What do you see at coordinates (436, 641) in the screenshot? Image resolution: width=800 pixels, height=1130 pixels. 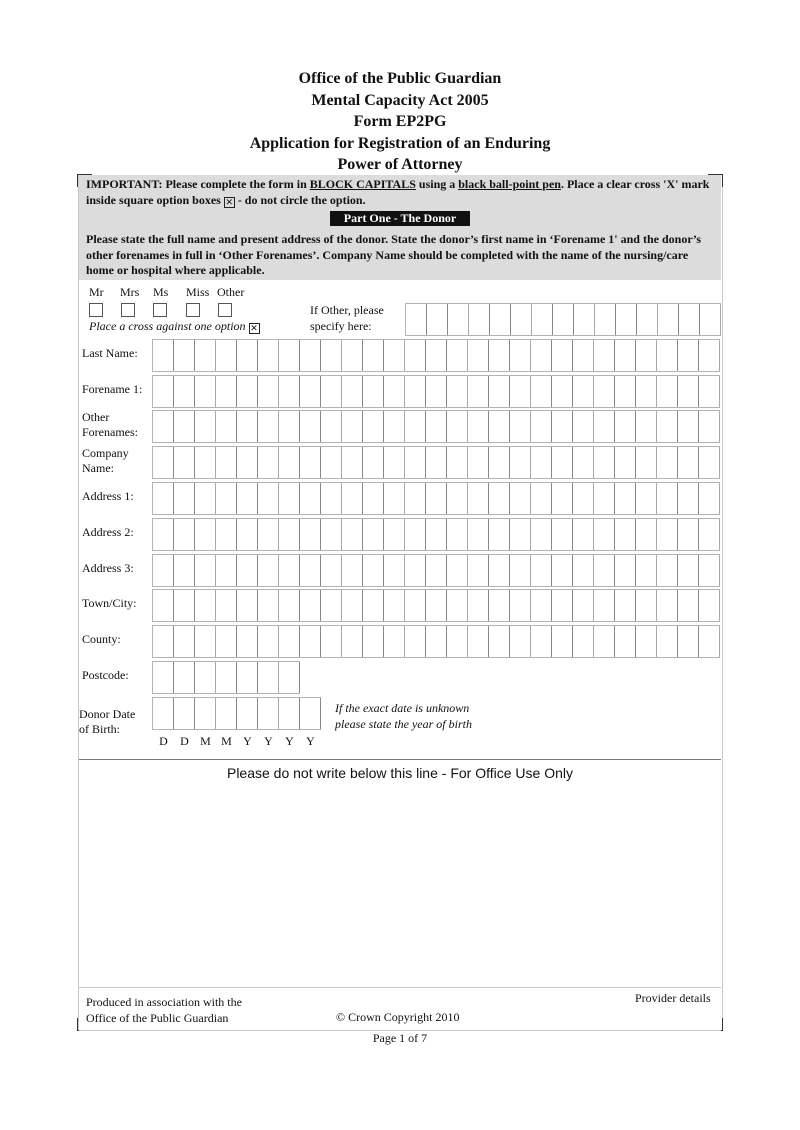 I see `county-input` at bounding box center [436, 641].